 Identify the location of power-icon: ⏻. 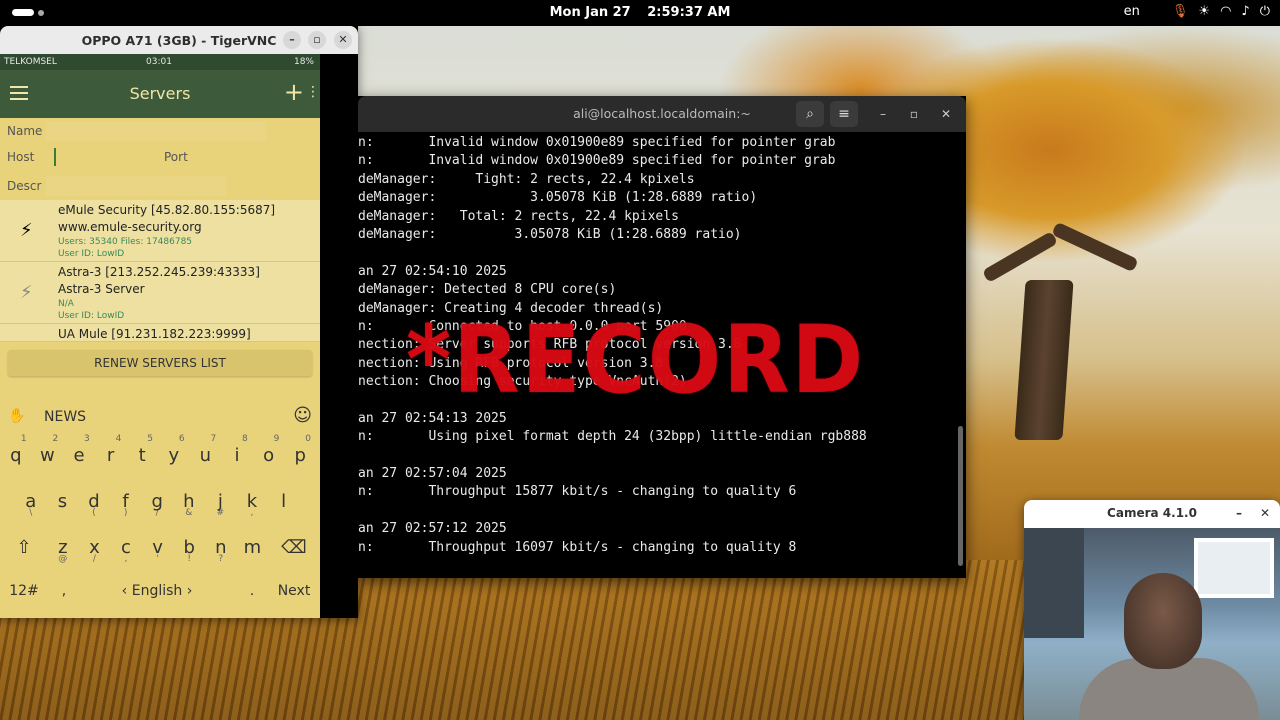
(1265, 11).